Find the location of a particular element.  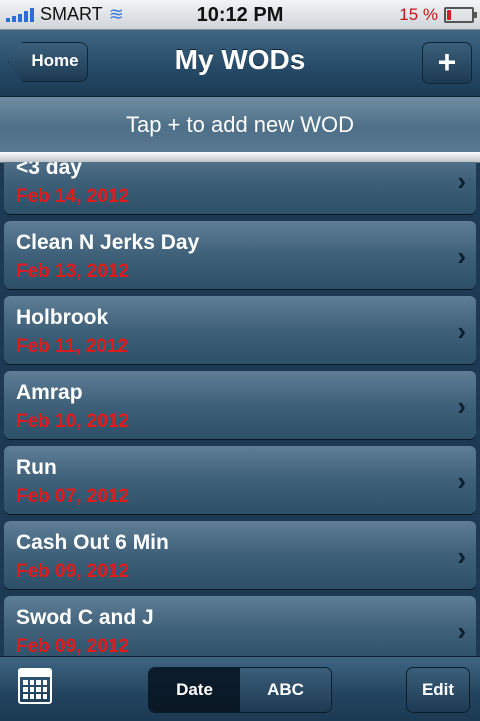

wod-date: Feb 13, 2012 is located at coordinates (73, 271).